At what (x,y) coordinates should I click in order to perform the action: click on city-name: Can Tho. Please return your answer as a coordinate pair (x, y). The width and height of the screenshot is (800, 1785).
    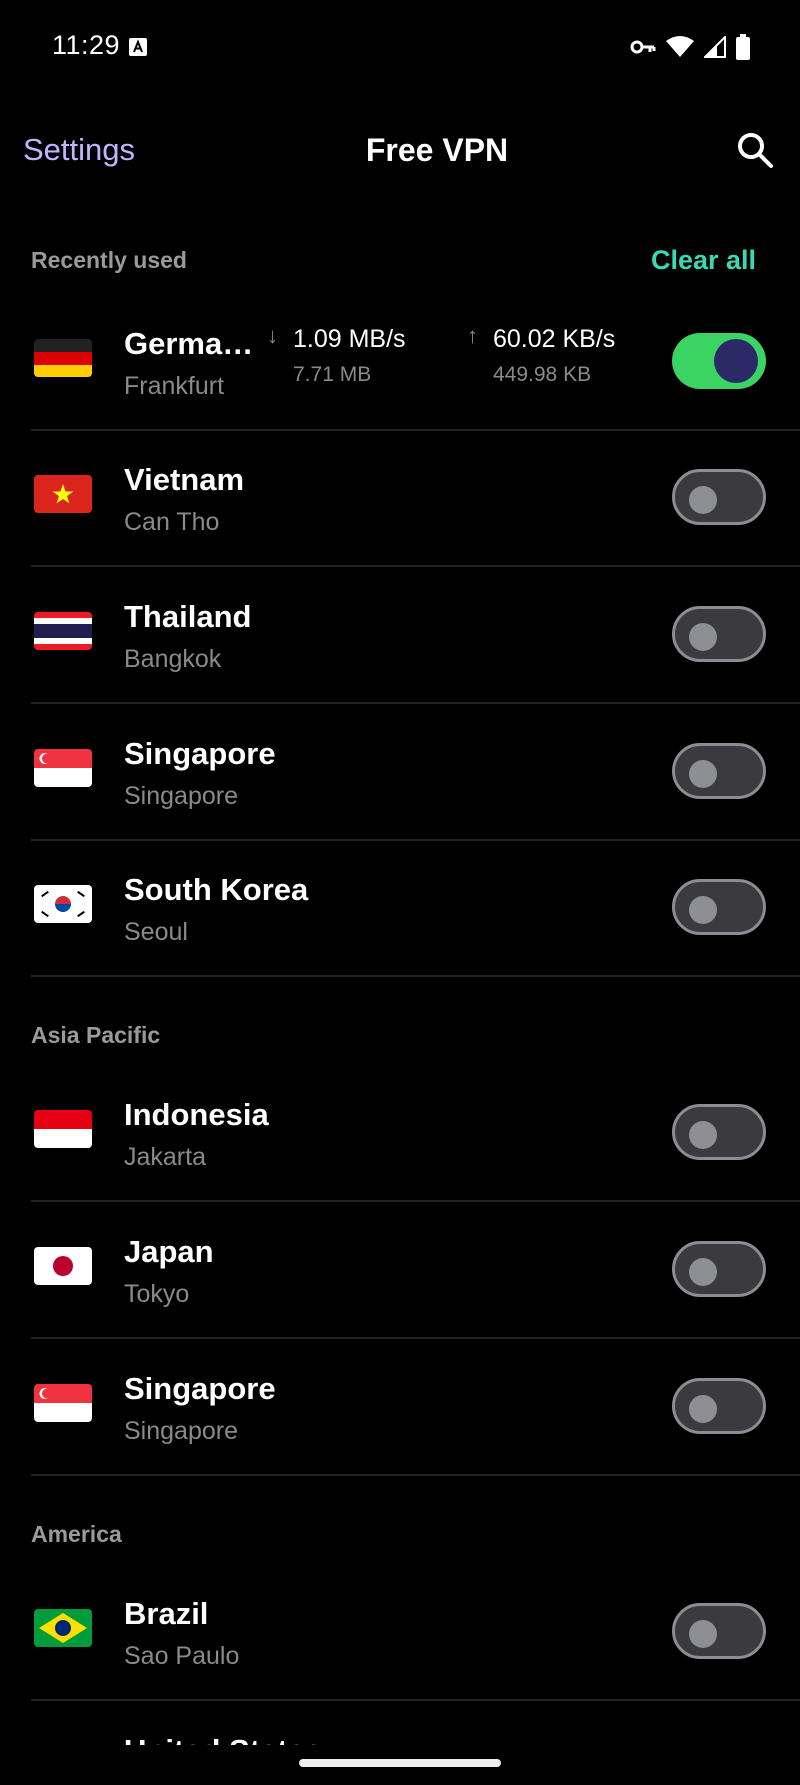
    Looking at the image, I should click on (172, 522).